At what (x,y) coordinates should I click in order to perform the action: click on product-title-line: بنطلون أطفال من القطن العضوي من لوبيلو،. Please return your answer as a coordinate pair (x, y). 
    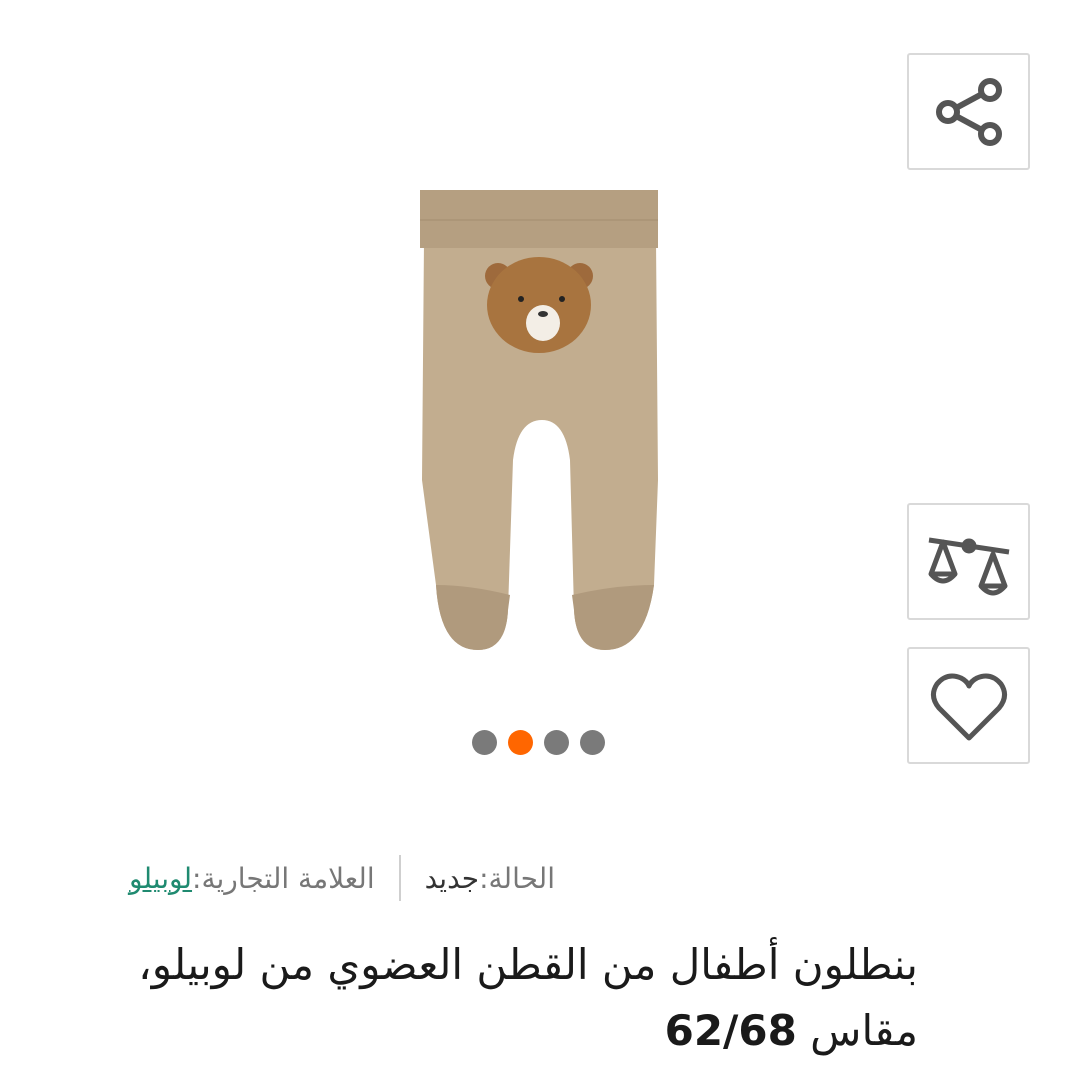
    Looking at the image, I should click on (528, 964).